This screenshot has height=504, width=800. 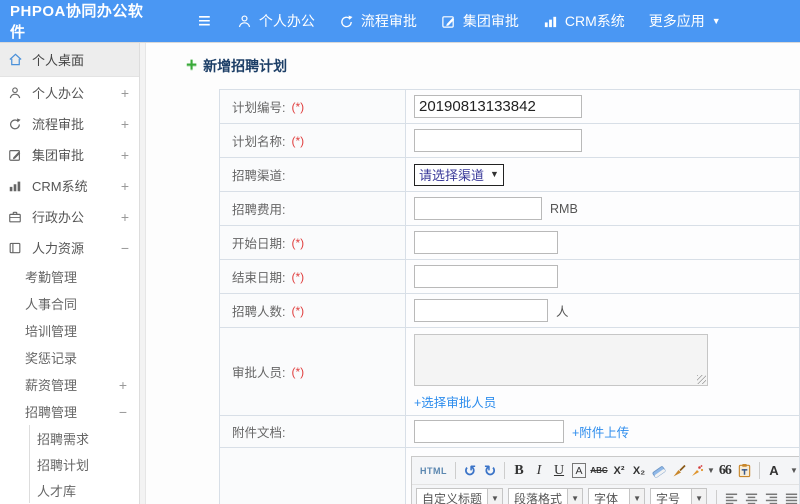 I want to click on font-size-value: 字号, so click(x=668, y=497).